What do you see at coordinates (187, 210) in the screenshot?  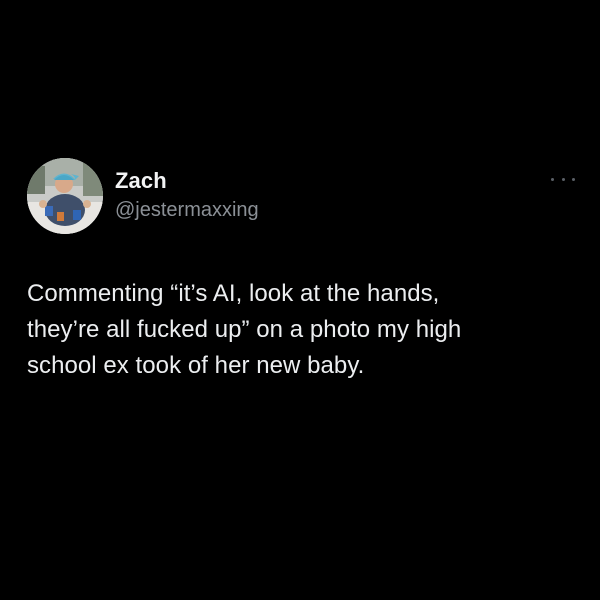 I see `user-handle: @jestermaxxing` at bounding box center [187, 210].